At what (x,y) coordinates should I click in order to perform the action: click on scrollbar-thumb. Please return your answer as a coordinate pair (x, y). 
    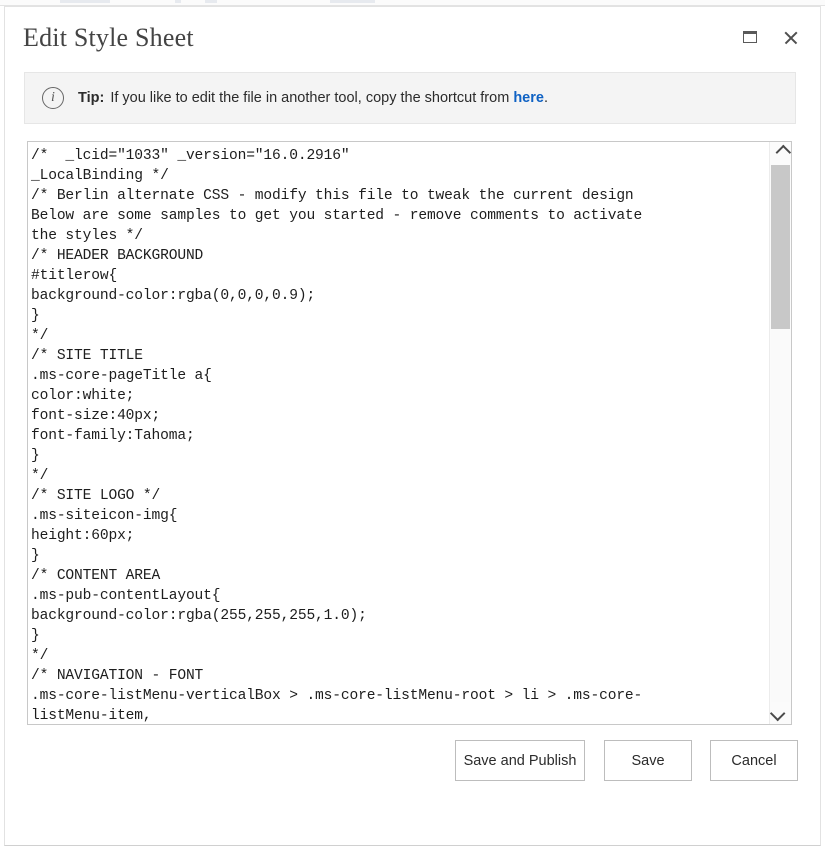
    Looking at the image, I should click on (780, 247).